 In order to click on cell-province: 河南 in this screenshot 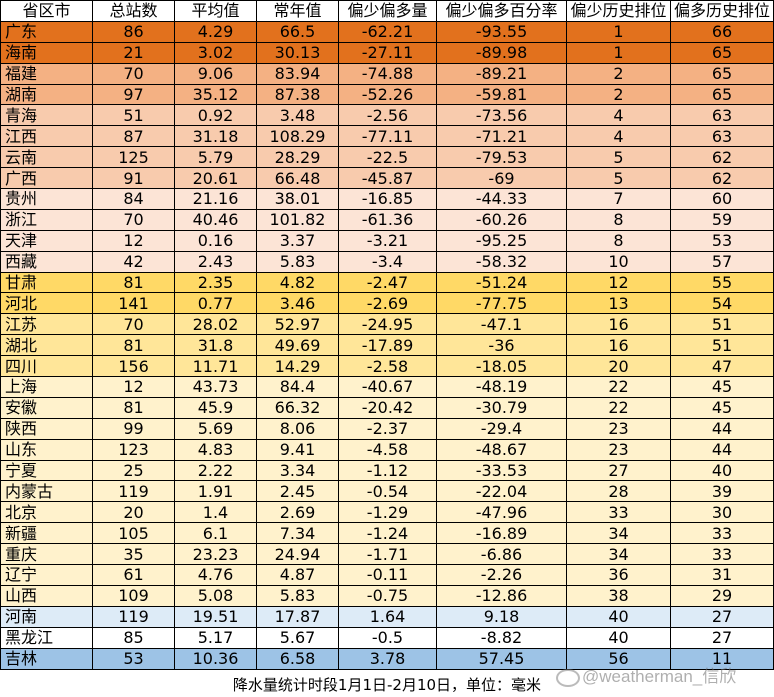, I will do `click(46, 616)`.